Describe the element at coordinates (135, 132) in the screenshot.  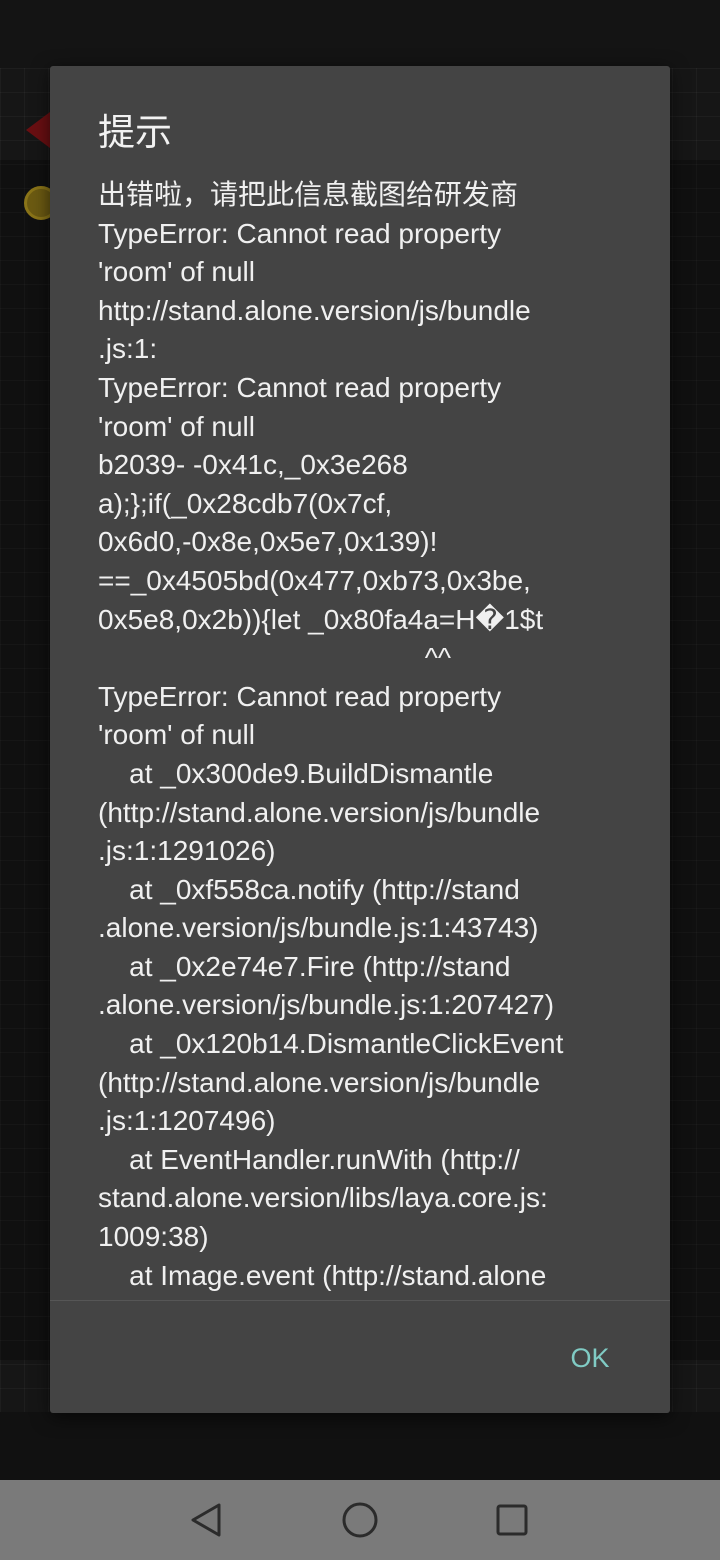
I see `dialog-title: 提示` at that location.